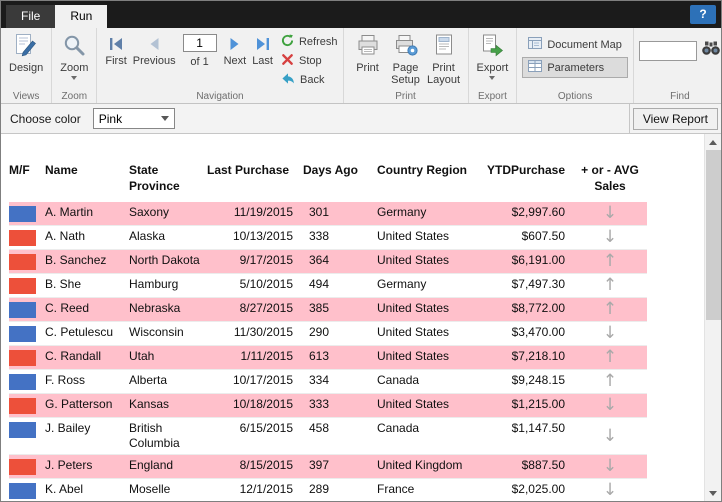 This screenshot has height=502, width=722. I want to click on scroll-down-icon, so click(713, 493).